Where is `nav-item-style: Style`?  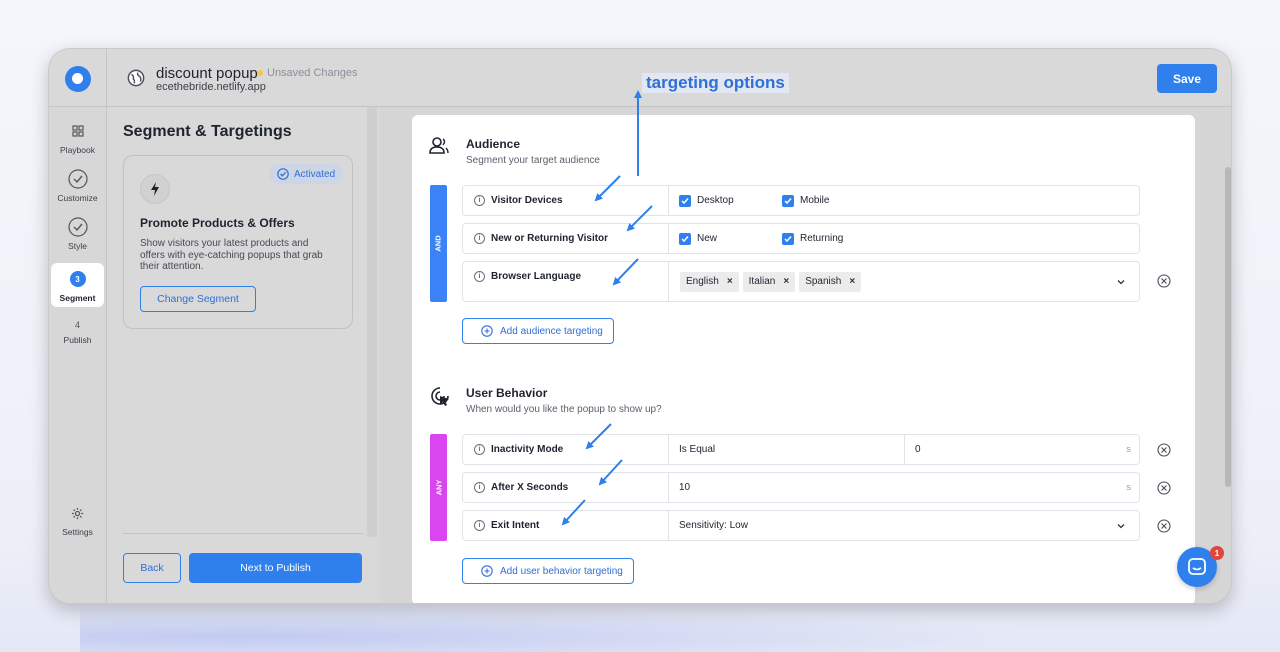
nav-item-style: Style is located at coordinates (77, 239).